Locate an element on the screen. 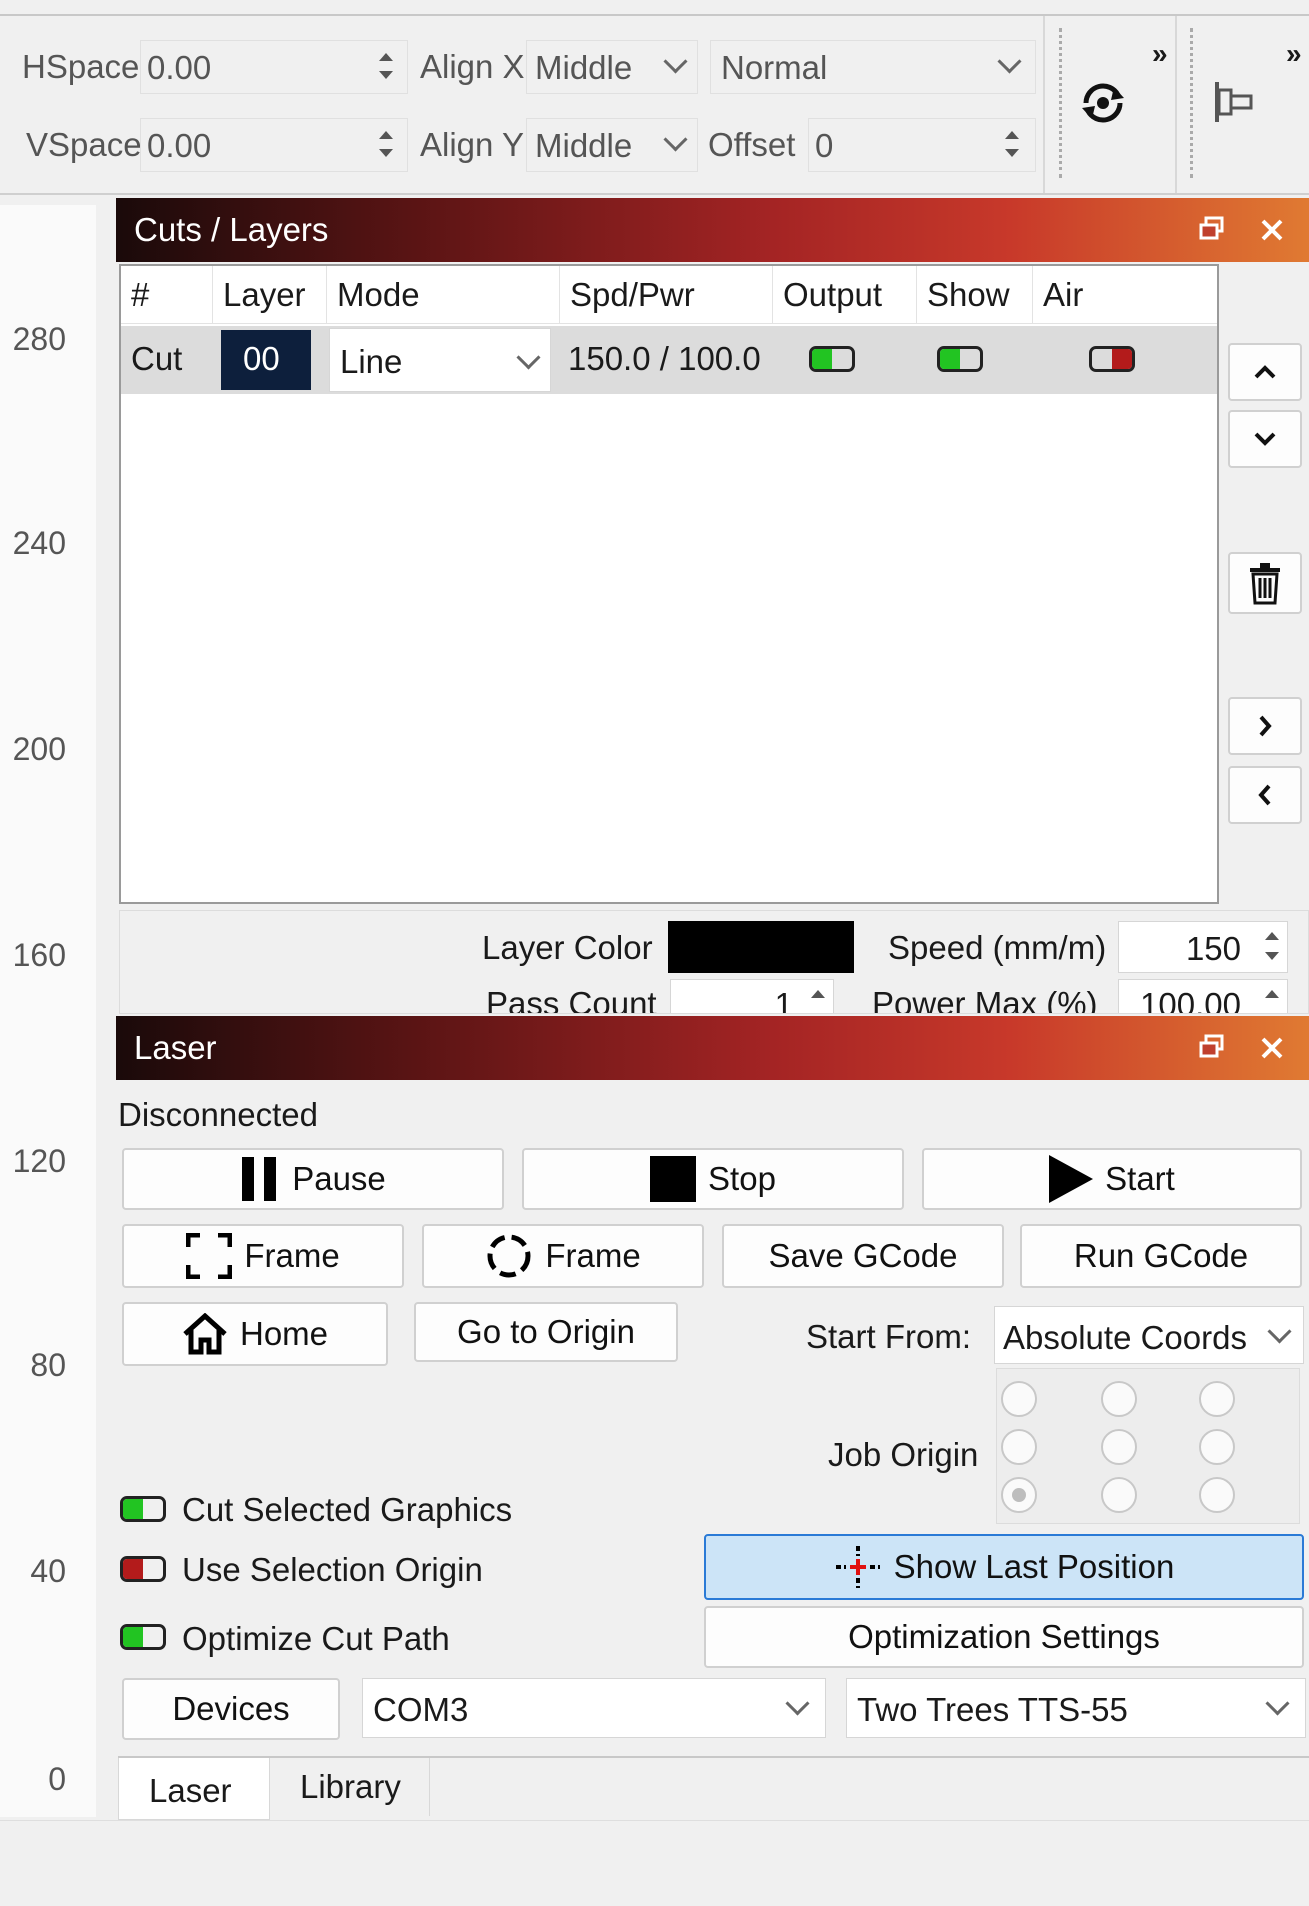  origin-radio-top-right is located at coordinates (1217, 1399).